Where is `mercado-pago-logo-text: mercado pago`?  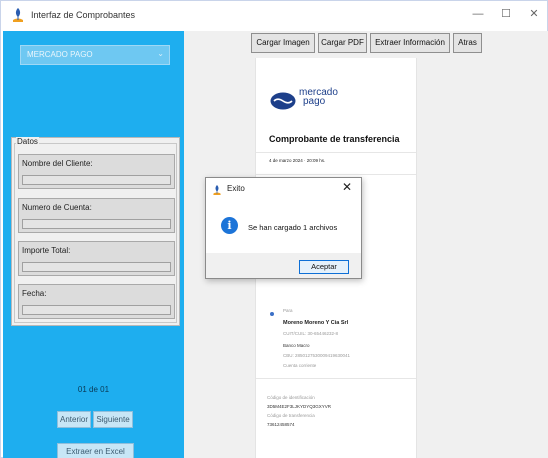
mercado-pago-logo-text: mercado pago is located at coordinates (318, 97).